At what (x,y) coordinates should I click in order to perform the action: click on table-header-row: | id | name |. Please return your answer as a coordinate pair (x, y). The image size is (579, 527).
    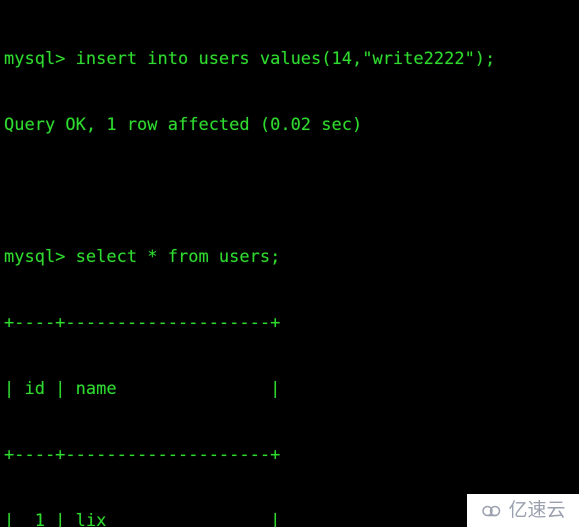
    Looking at the image, I should click on (142, 389).